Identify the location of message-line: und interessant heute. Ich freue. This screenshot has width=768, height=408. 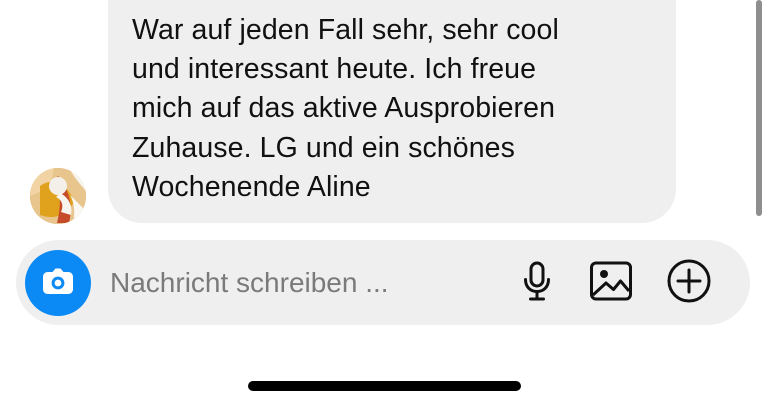
(334, 69).